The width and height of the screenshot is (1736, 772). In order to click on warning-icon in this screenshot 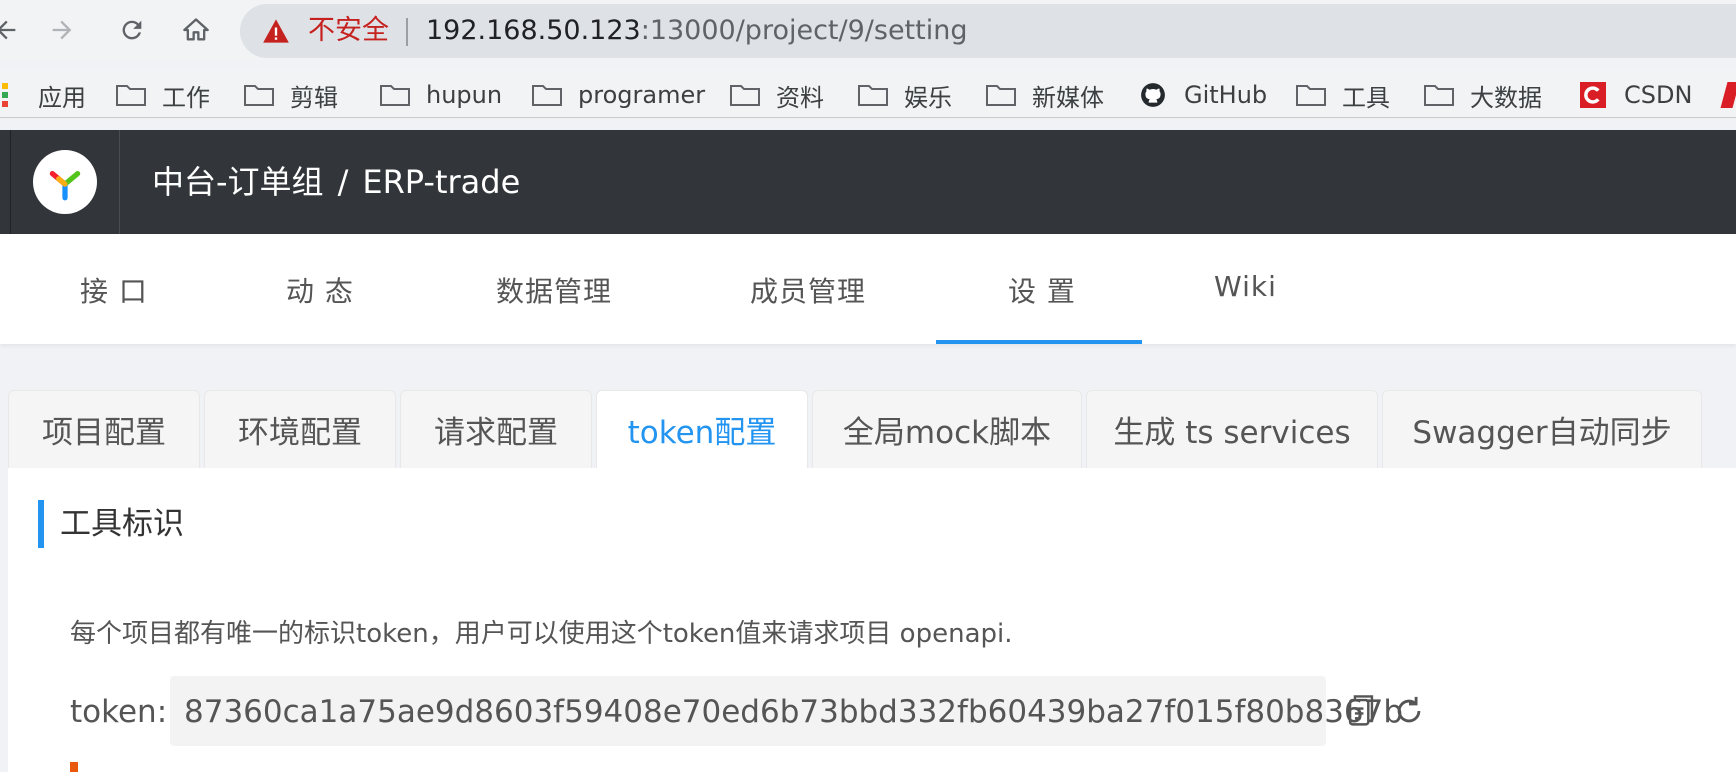, I will do `click(276, 31)`.